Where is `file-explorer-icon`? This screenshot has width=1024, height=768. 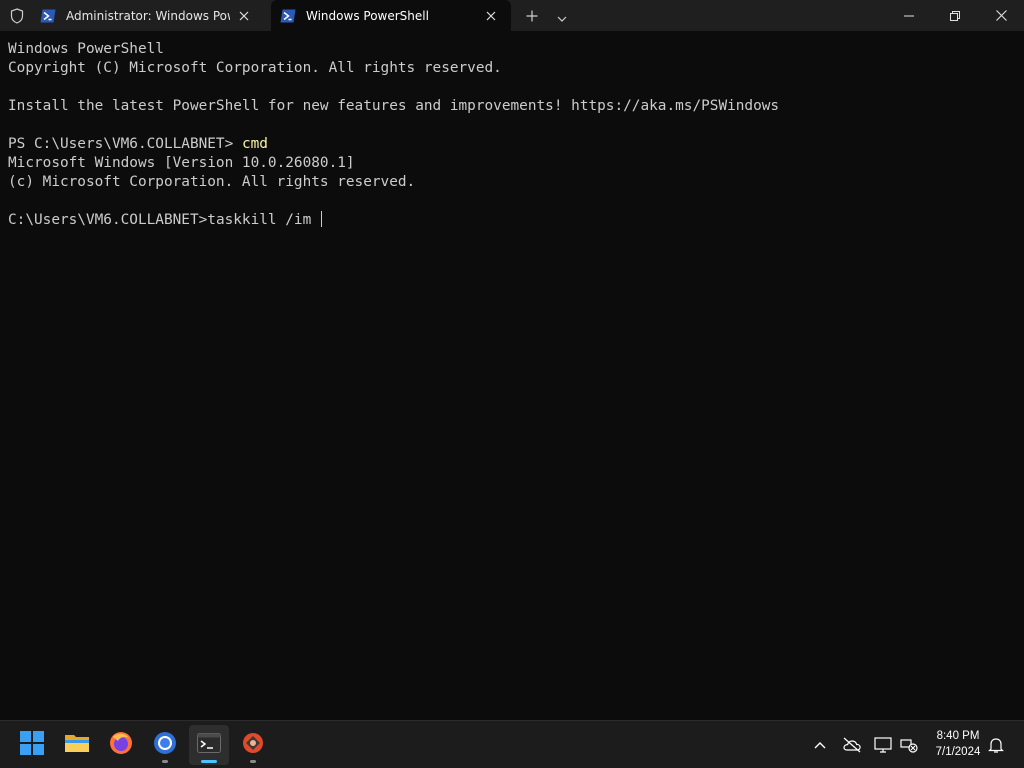
file-explorer-icon is located at coordinates (77, 745).